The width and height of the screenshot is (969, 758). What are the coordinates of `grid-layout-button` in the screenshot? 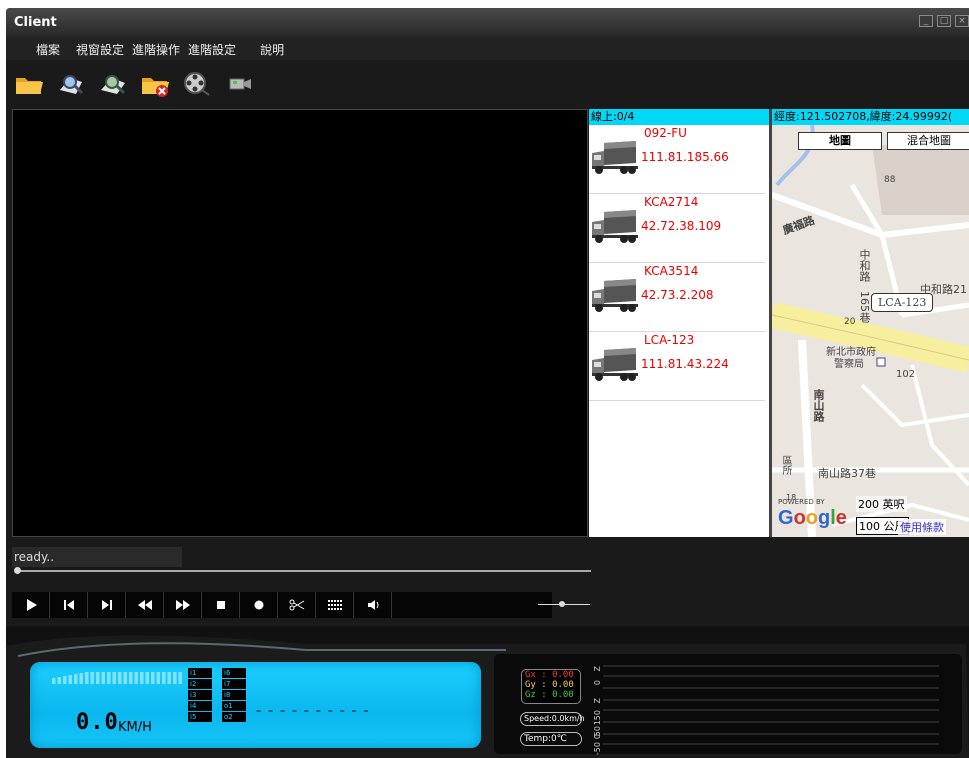 It's located at (335, 605).